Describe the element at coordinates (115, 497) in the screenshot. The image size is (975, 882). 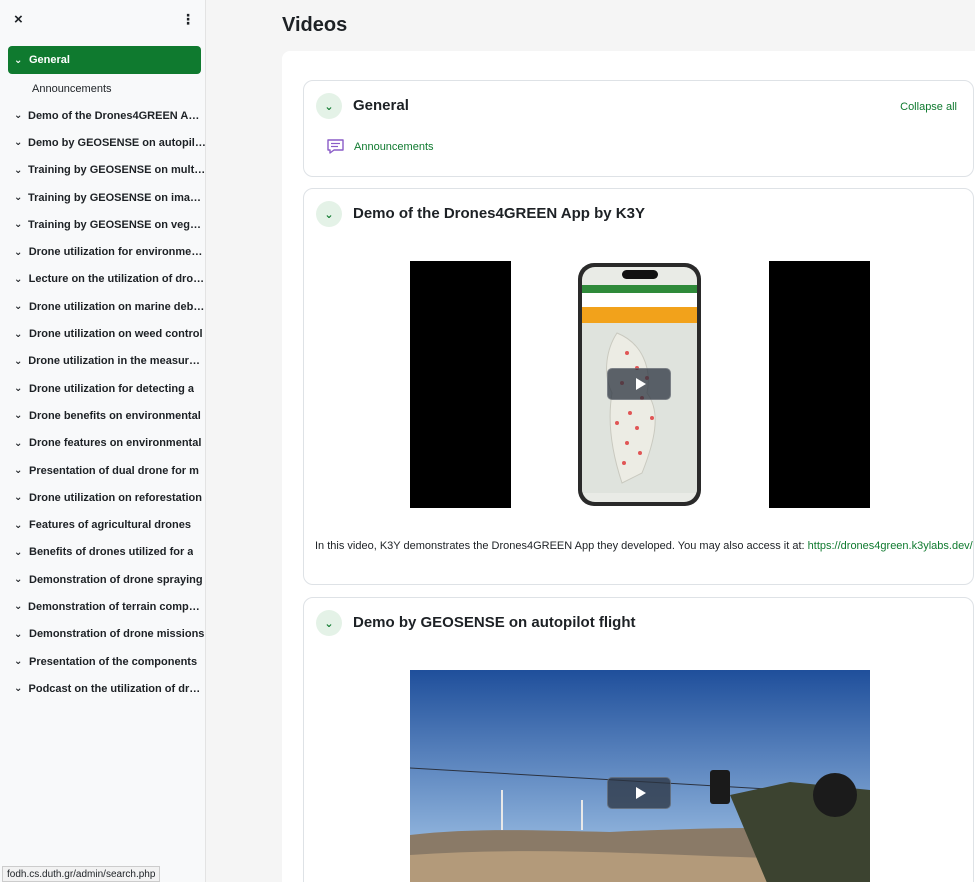
I see `course-index-section-label: Drone utilization on reforestation` at that location.